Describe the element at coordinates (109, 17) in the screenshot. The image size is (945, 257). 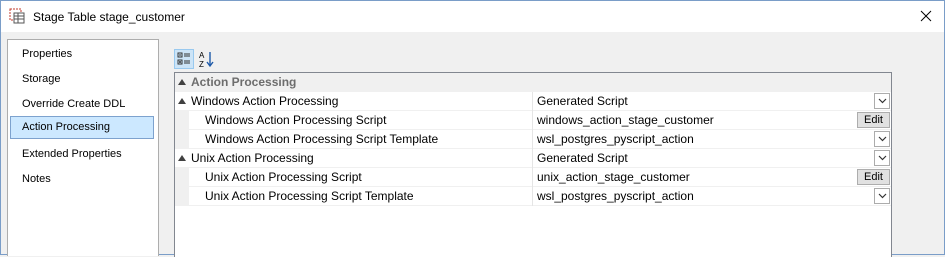
I see `window-title: Stage Table stage_customer` at that location.